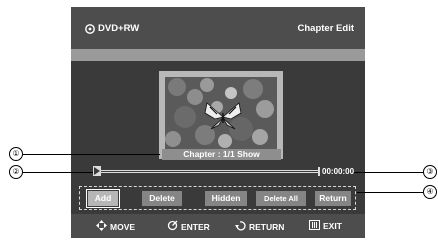  I want to click on header-bar: DVD+RW Chapter Edit, so click(218, 28).